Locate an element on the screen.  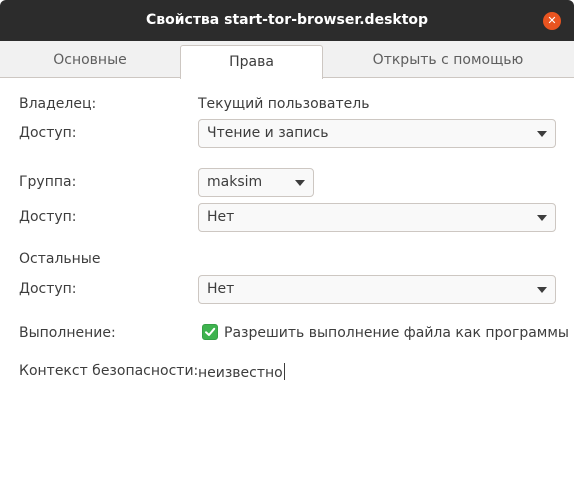
tab-bar: Основные Права Открыть с помощью is located at coordinates (287, 60).